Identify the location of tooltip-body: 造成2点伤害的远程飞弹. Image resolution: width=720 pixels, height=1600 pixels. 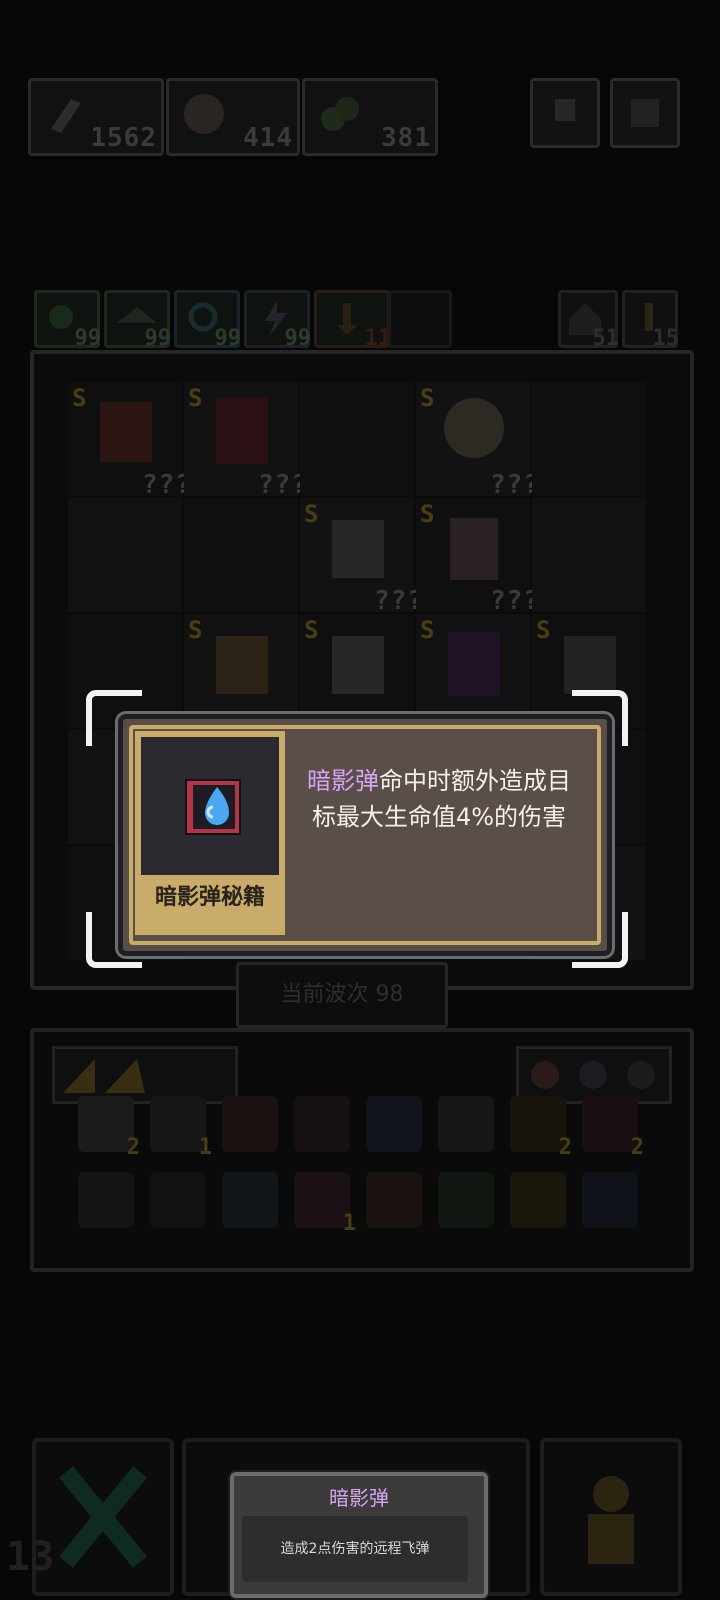
(355, 1549).